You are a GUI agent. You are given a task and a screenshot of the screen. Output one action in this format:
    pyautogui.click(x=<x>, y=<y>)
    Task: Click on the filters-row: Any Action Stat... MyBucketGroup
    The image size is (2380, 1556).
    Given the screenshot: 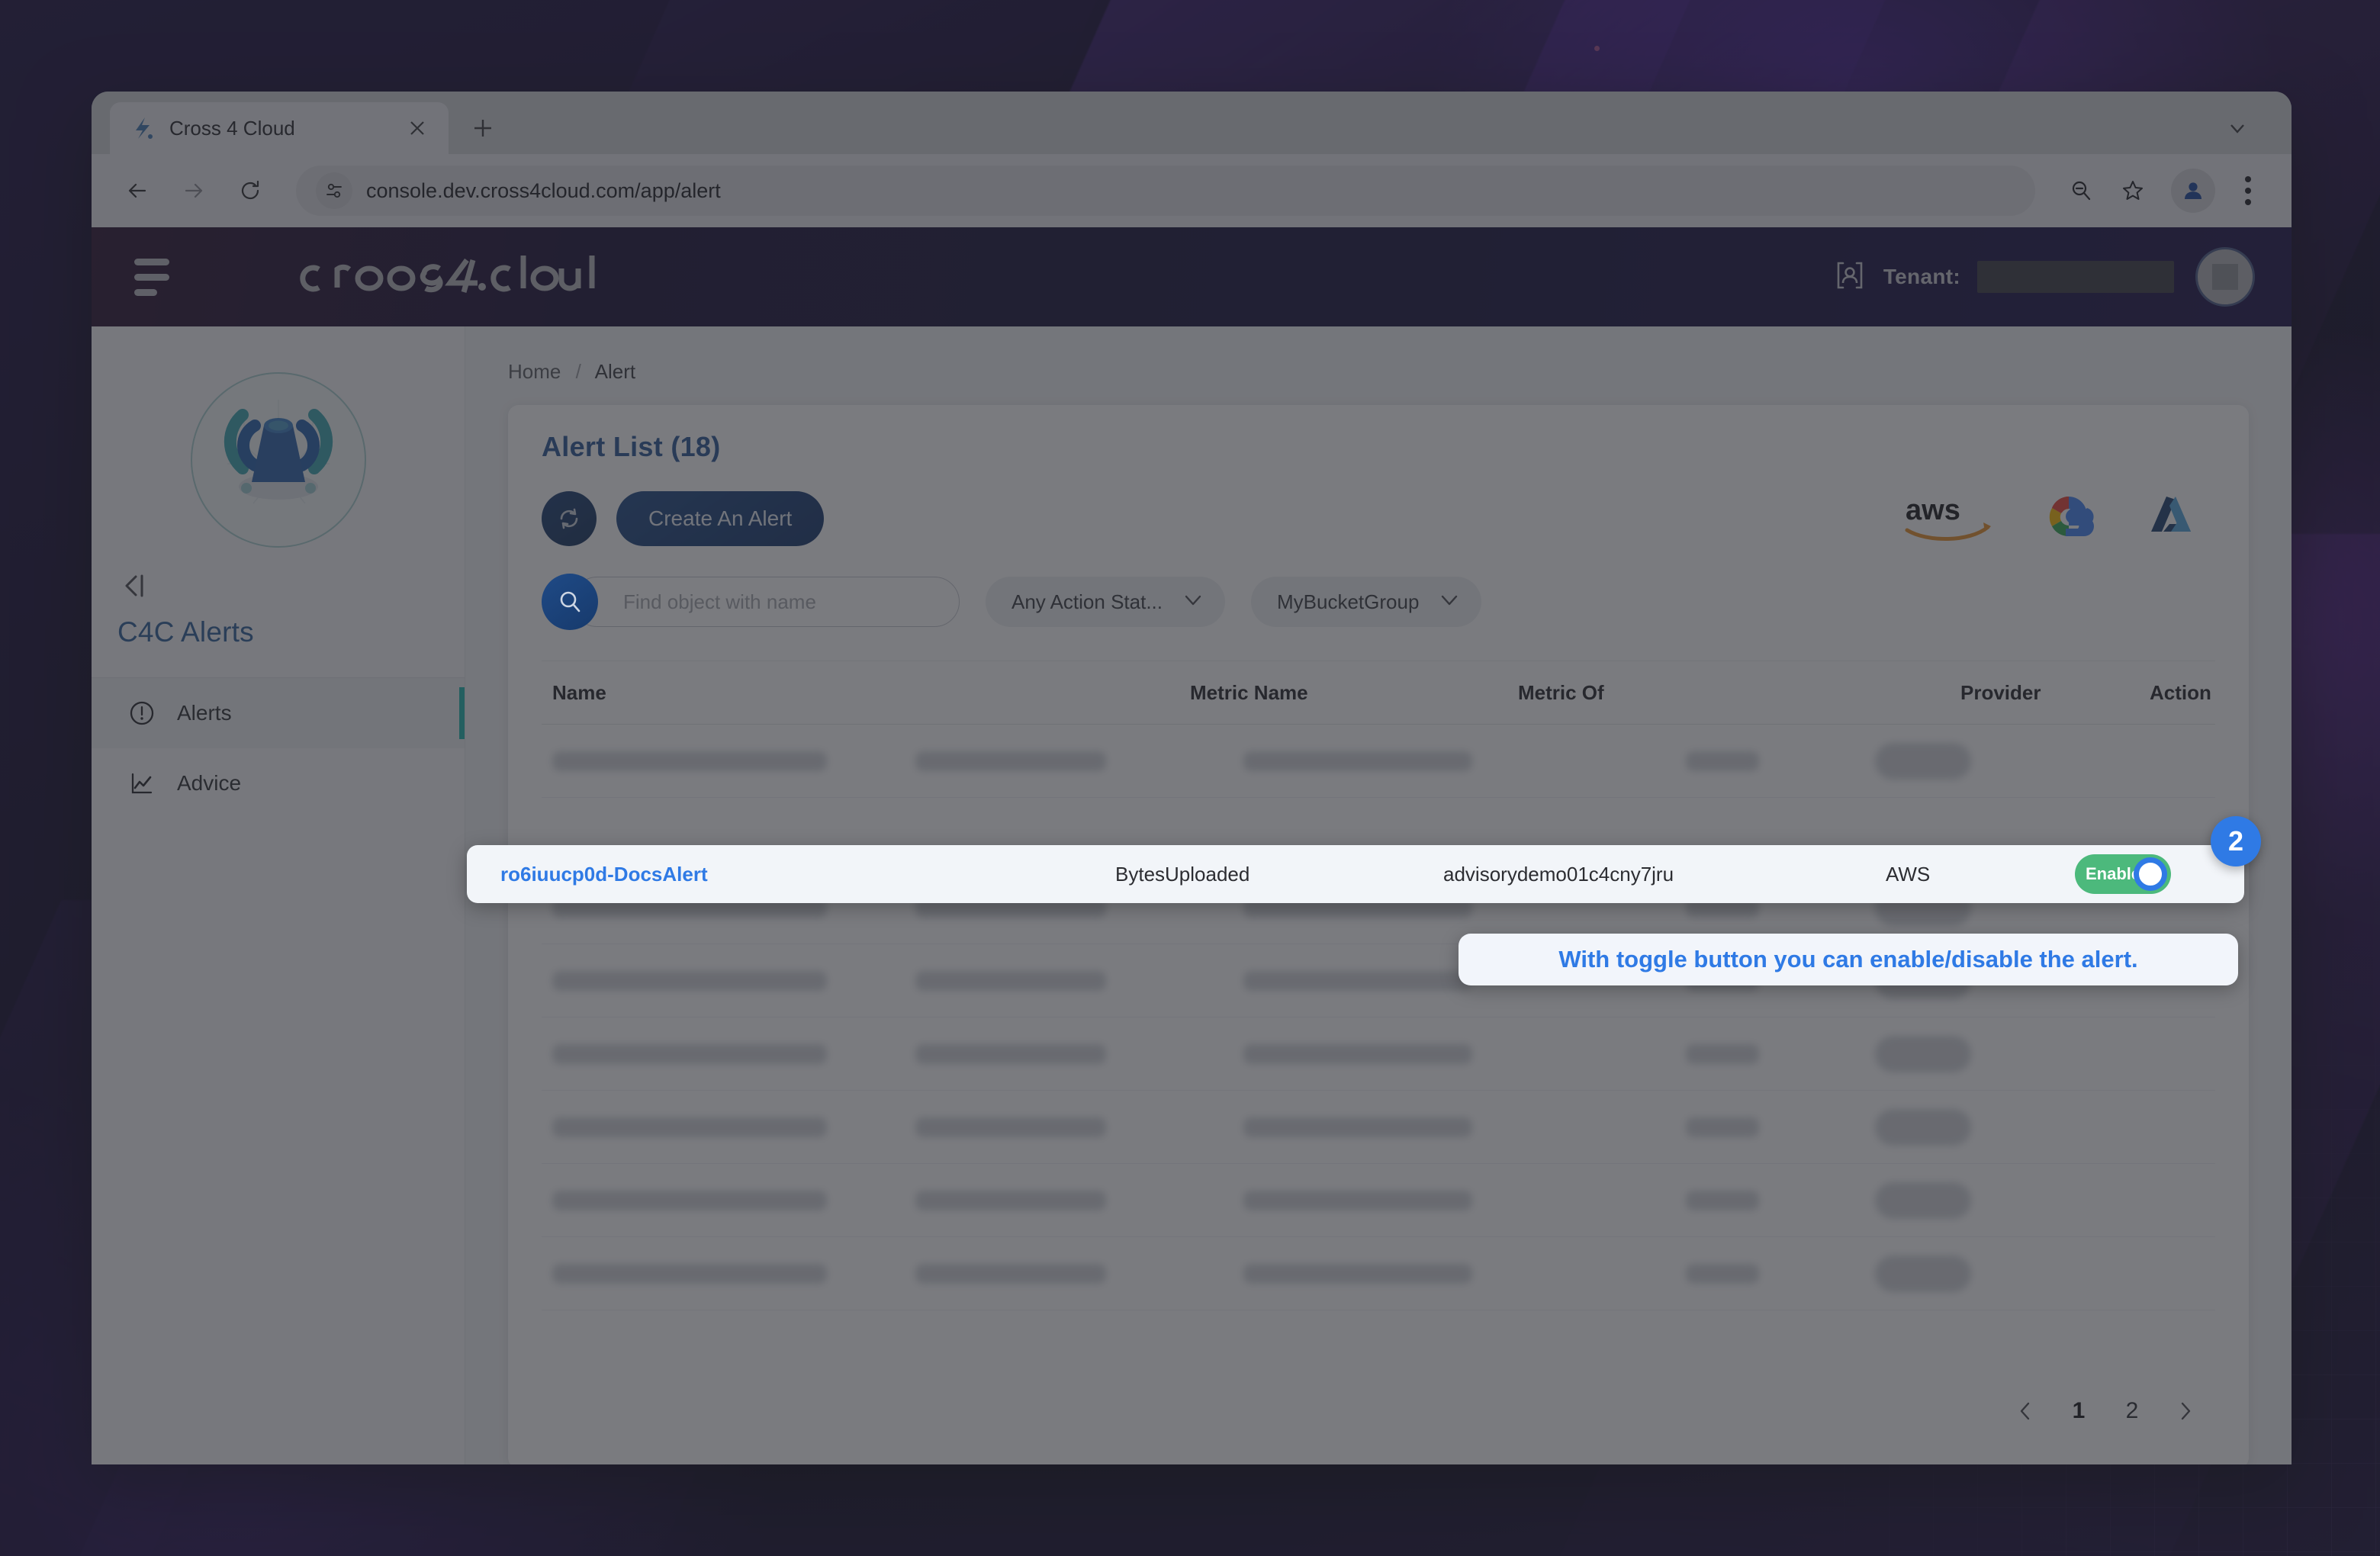 What is the action you would take?
    pyautogui.click(x=1378, y=602)
    